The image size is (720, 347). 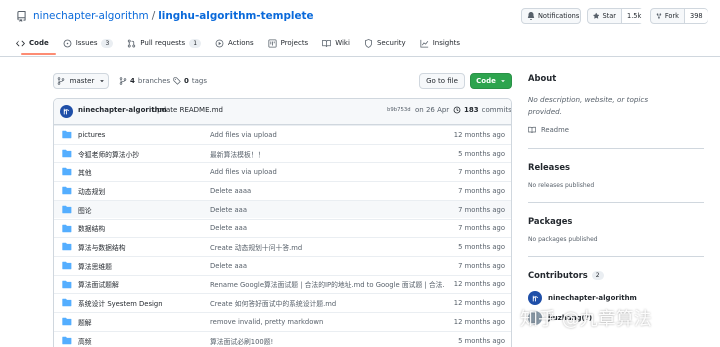 I want to click on file-row: 其他 Add files via upload 7 months ago, so click(x=282, y=171).